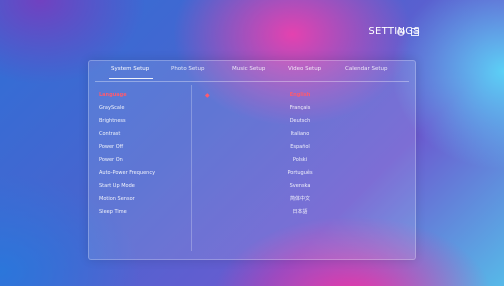  I want to click on language-option-polski: Polski, so click(300, 160).